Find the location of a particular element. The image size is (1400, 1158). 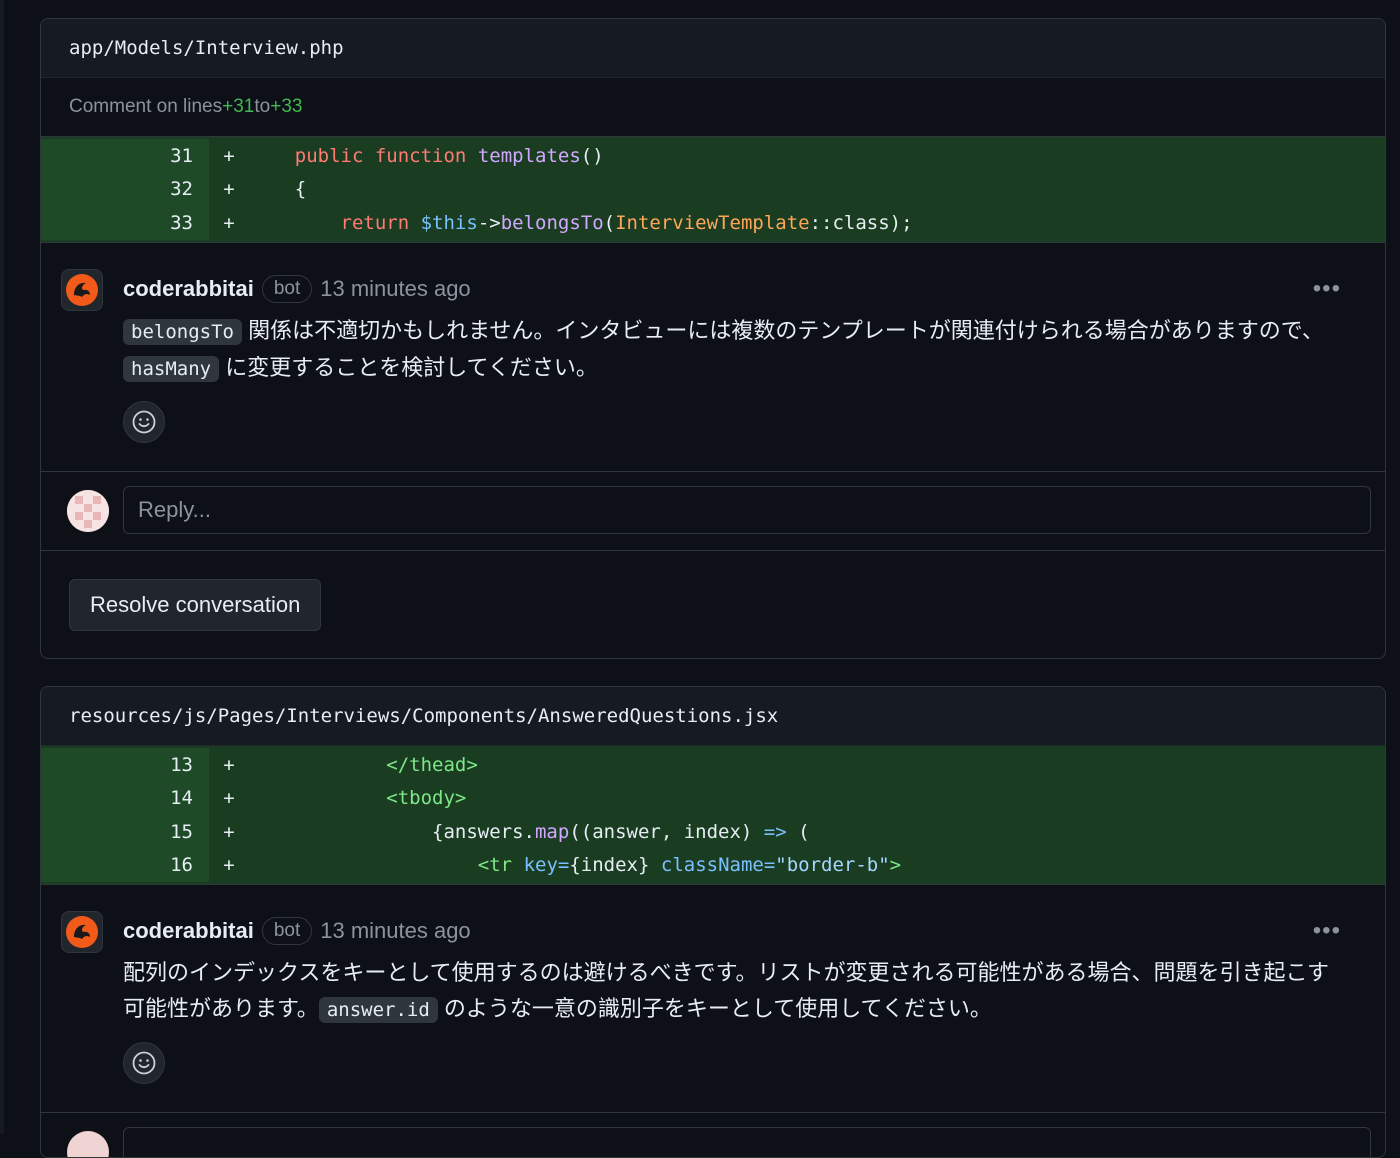

diff-line: 14 + <tbody> is located at coordinates (713, 798).